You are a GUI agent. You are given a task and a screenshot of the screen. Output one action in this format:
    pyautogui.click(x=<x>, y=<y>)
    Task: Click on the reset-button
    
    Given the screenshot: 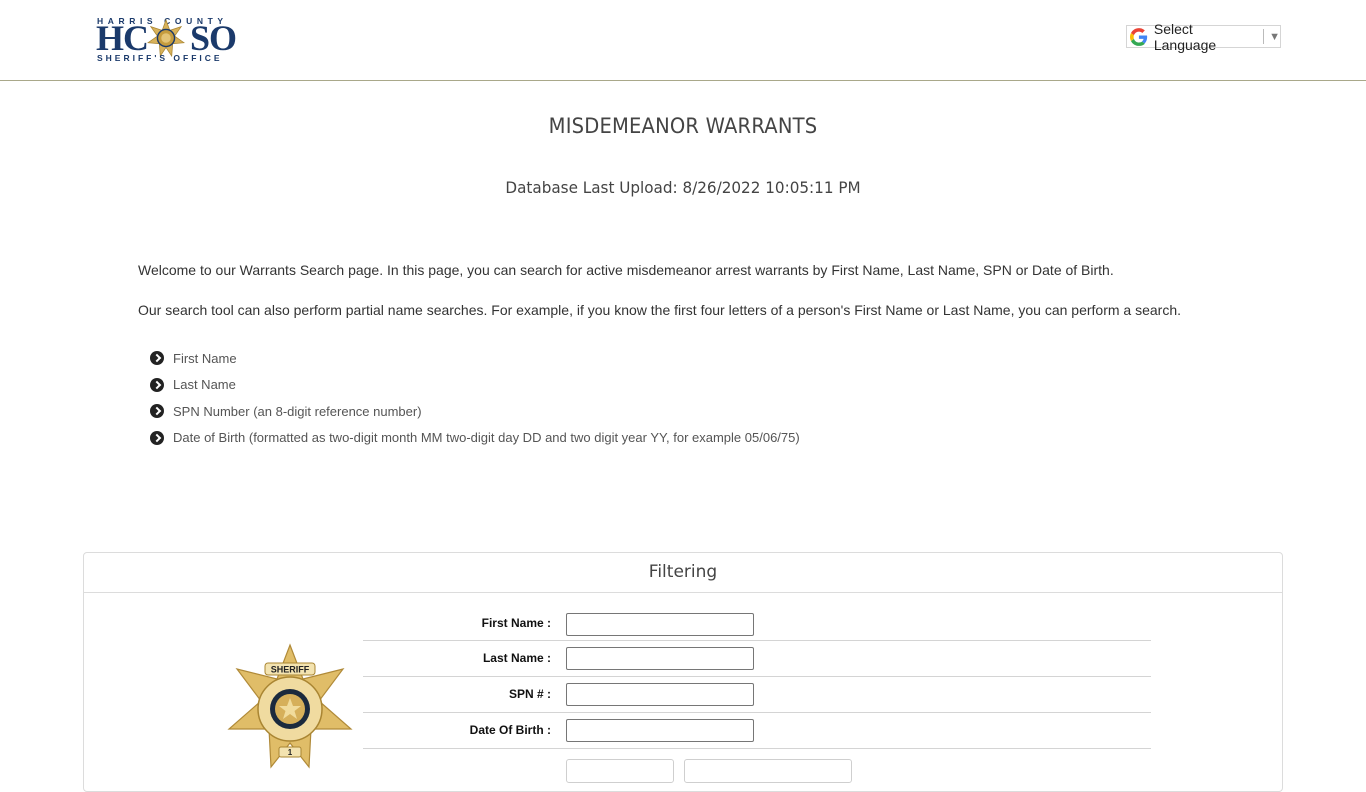 What is the action you would take?
    pyautogui.click(x=768, y=771)
    